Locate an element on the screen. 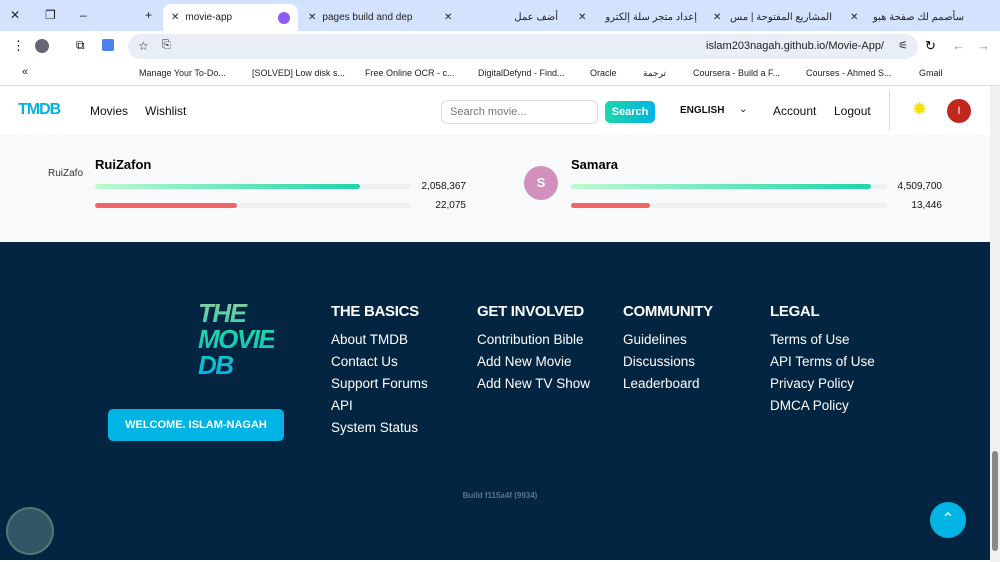  tab-add-work: ✕ أضف عمل is located at coordinates (501, 17).